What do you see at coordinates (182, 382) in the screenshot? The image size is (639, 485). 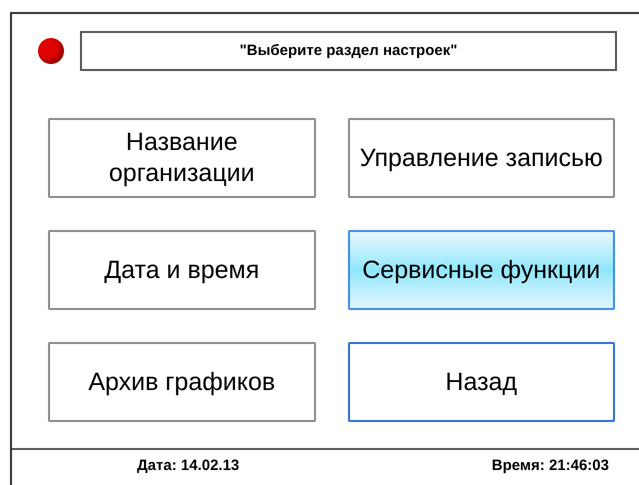 I see `menu-button: Архив графиков` at bounding box center [182, 382].